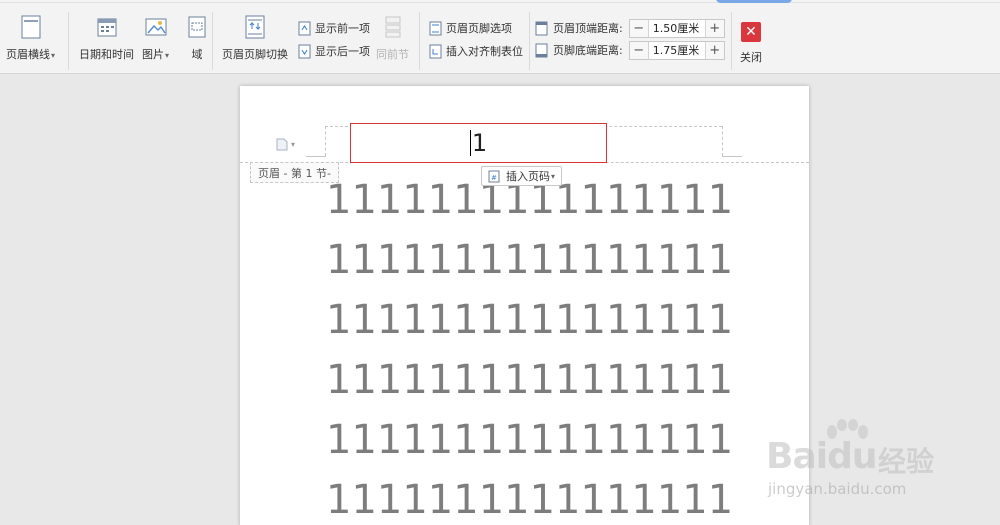 This screenshot has width=1000, height=525. I want to click on same-as-previous-button: 同前节, so click(392, 38).